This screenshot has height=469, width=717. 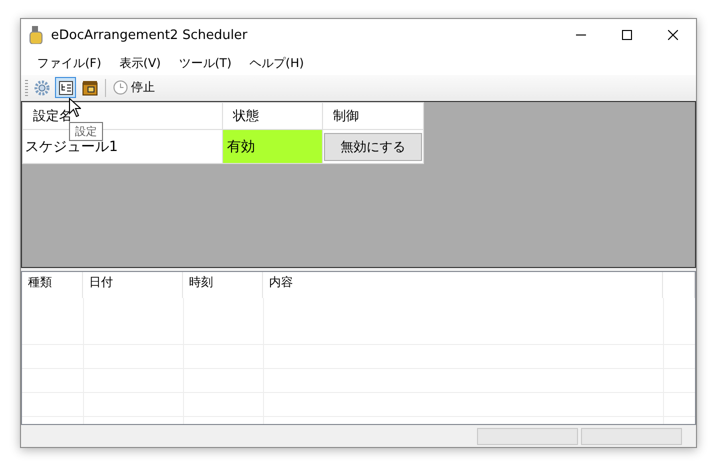 What do you see at coordinates (90, 88) in the screenshot?
I see `box-icon` at bounding box center [90, 88].